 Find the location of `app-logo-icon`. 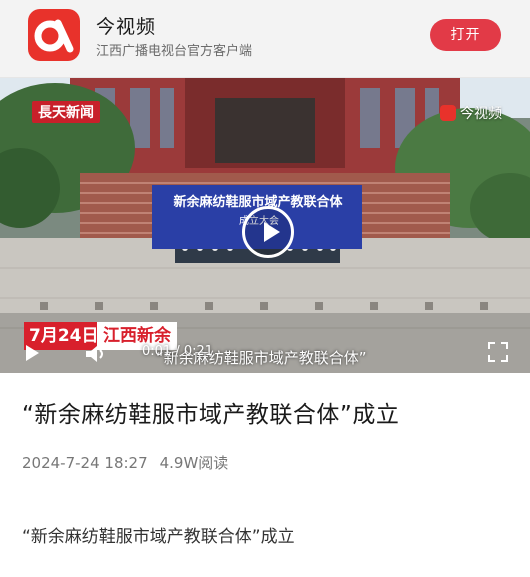

app-logo-icon is located at coordinates (54, 35).